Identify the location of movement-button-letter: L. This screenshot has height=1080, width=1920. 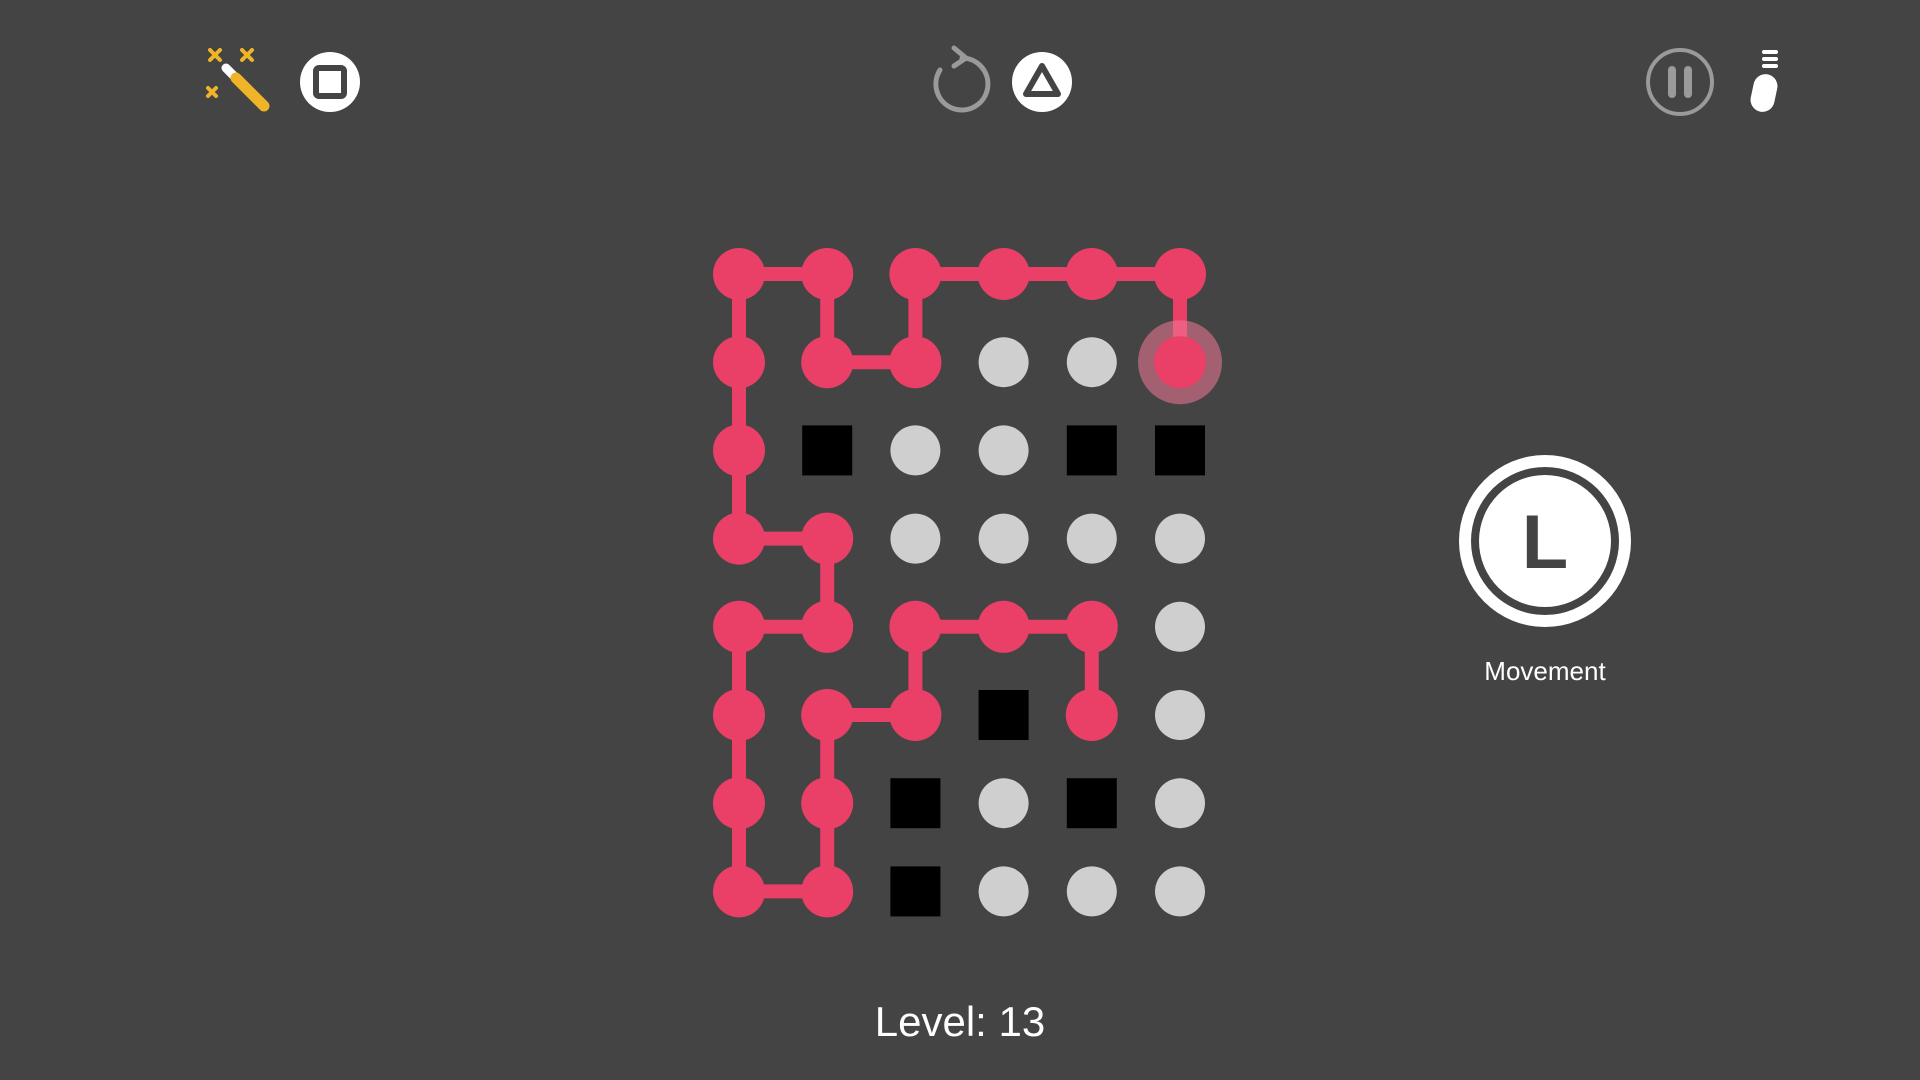
(1545, 542).